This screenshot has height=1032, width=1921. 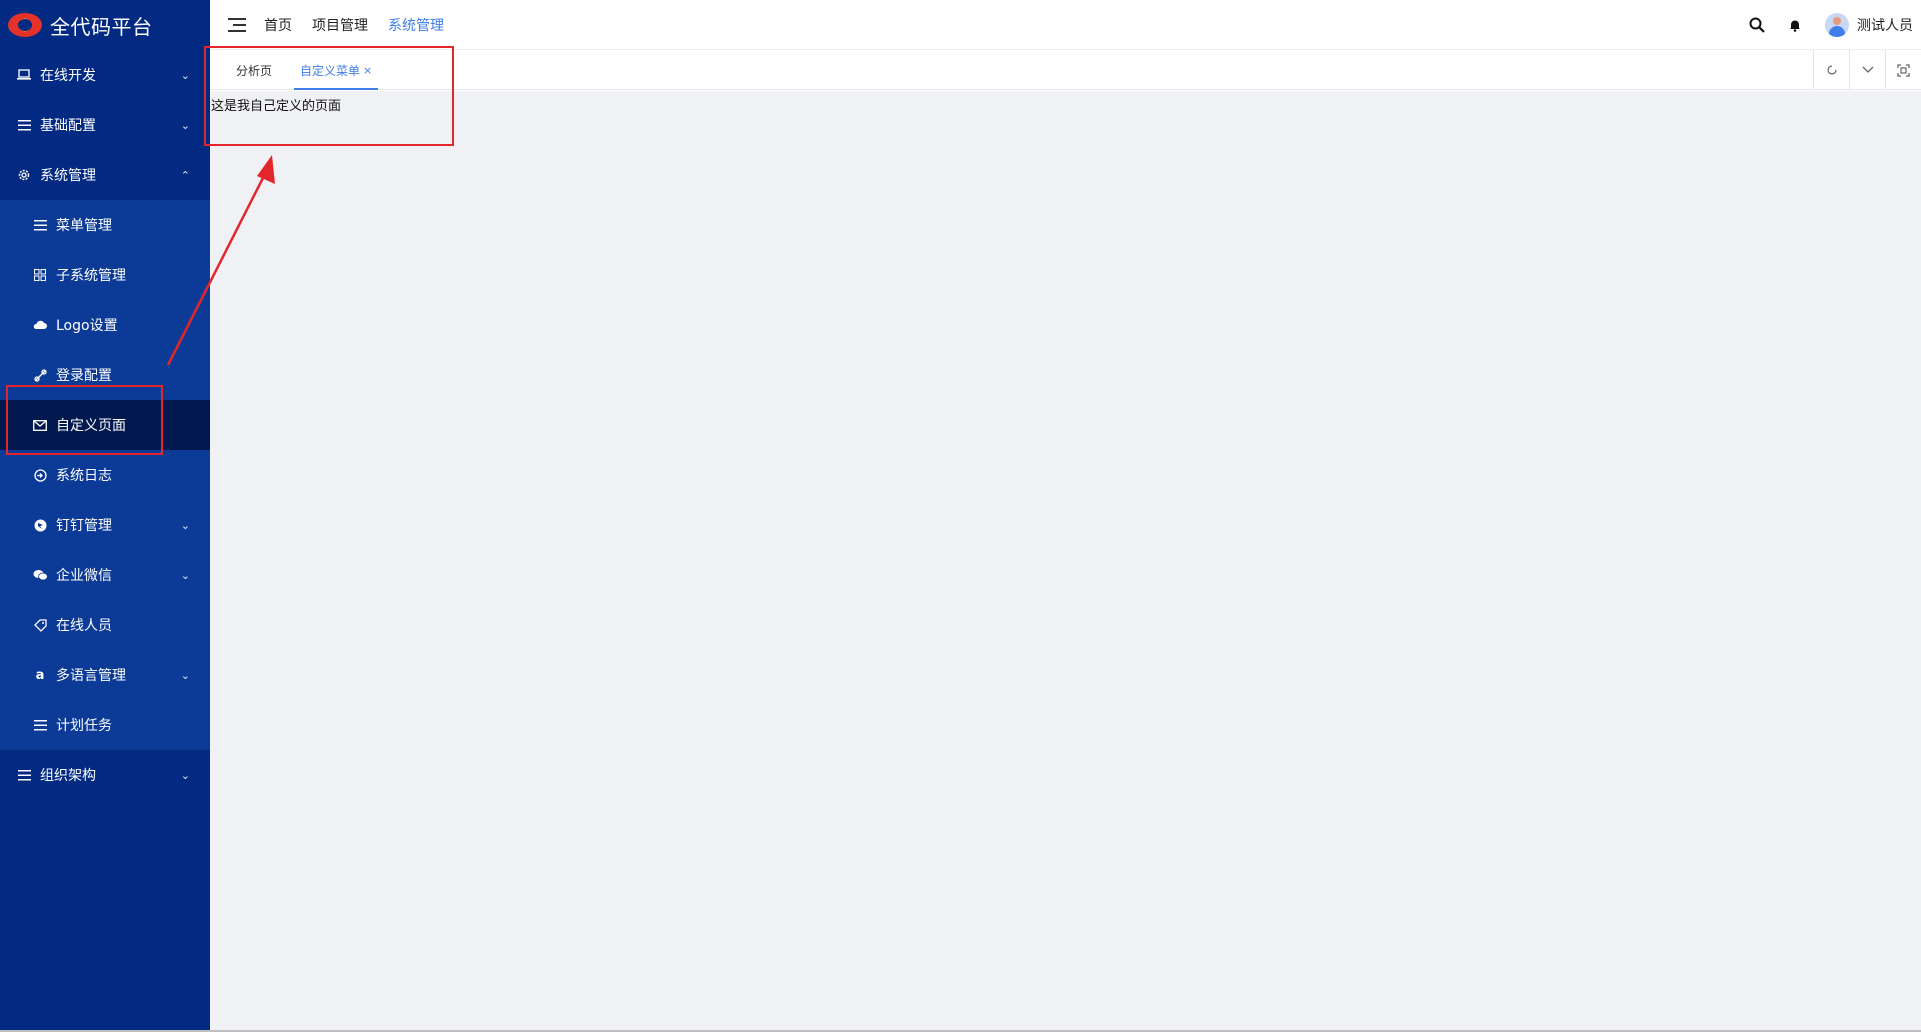 I want to click on sidebar-item-label: 在线开发, so click(x=68, y=76).